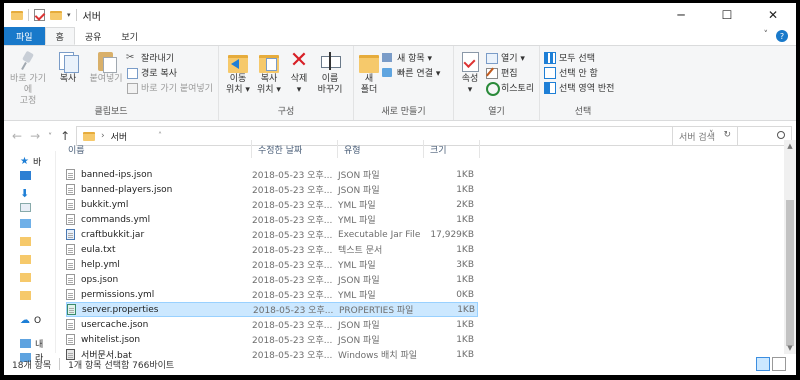 The height and width of the screenshot is (380, 800). What do you see at coordinates (571, 72) in the screenshot?
I see `select-none-button: 선택 안 함` at bounding box center [571, 72].